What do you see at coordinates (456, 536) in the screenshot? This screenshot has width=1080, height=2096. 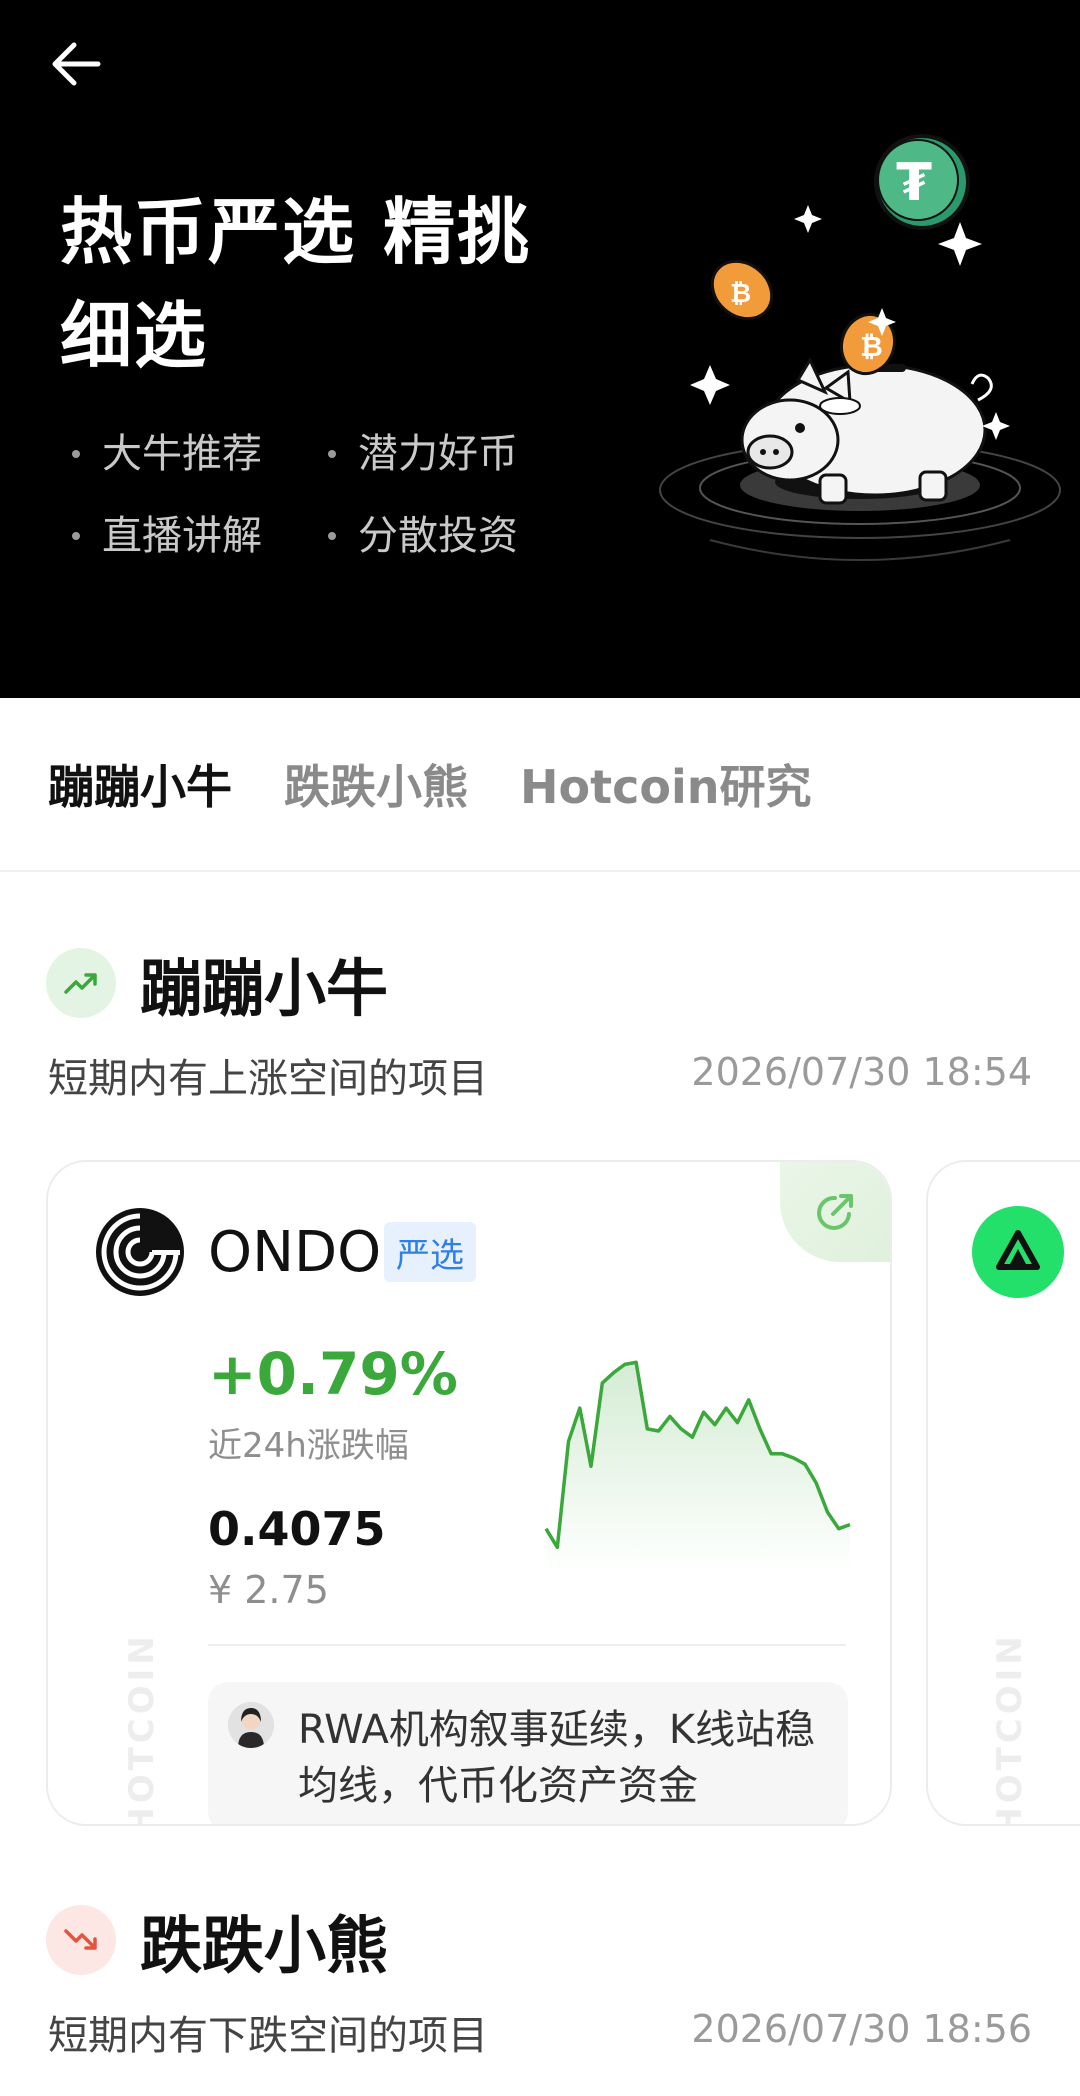 I see `hero-feature-item: 分散投资` at bounding box center [456, 536].